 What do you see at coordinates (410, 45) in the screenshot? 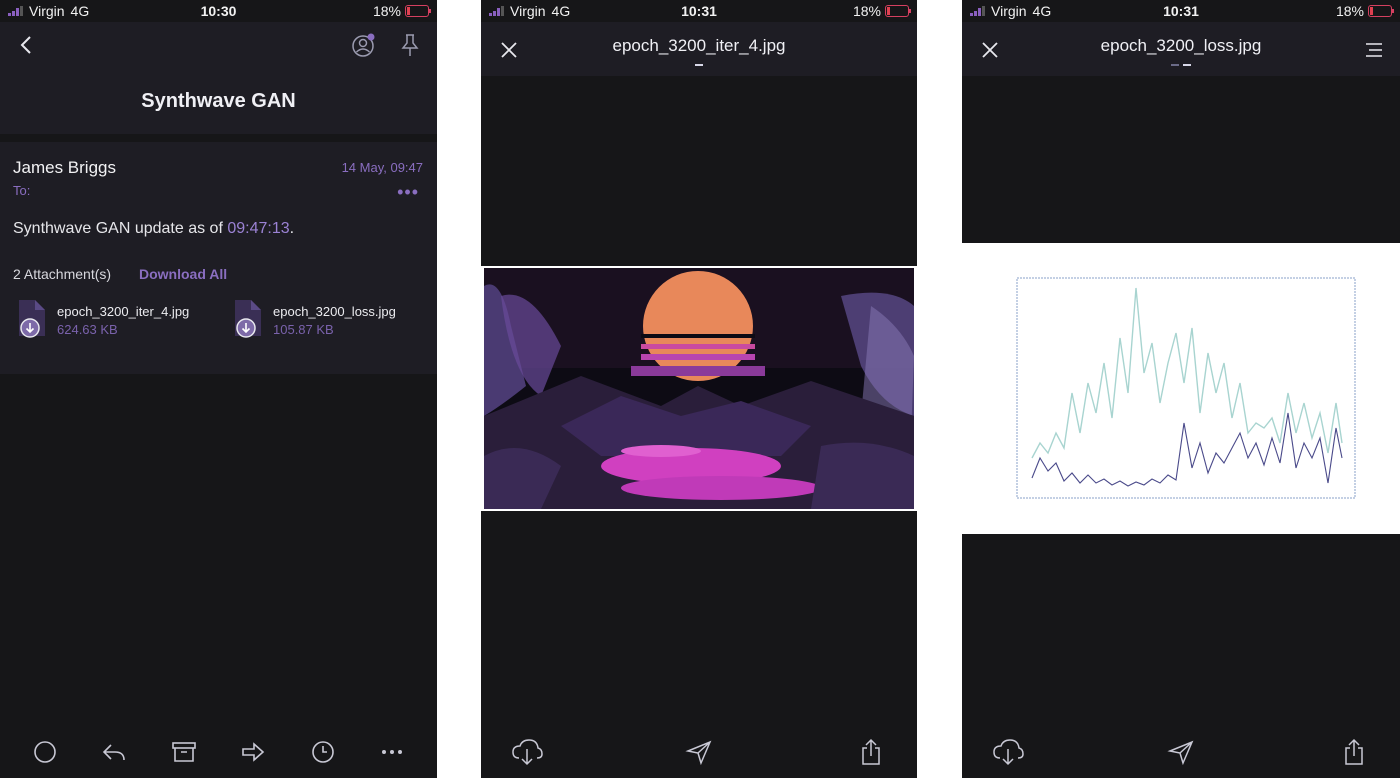
I see `pin-icon` at bounding box center [410, 45].